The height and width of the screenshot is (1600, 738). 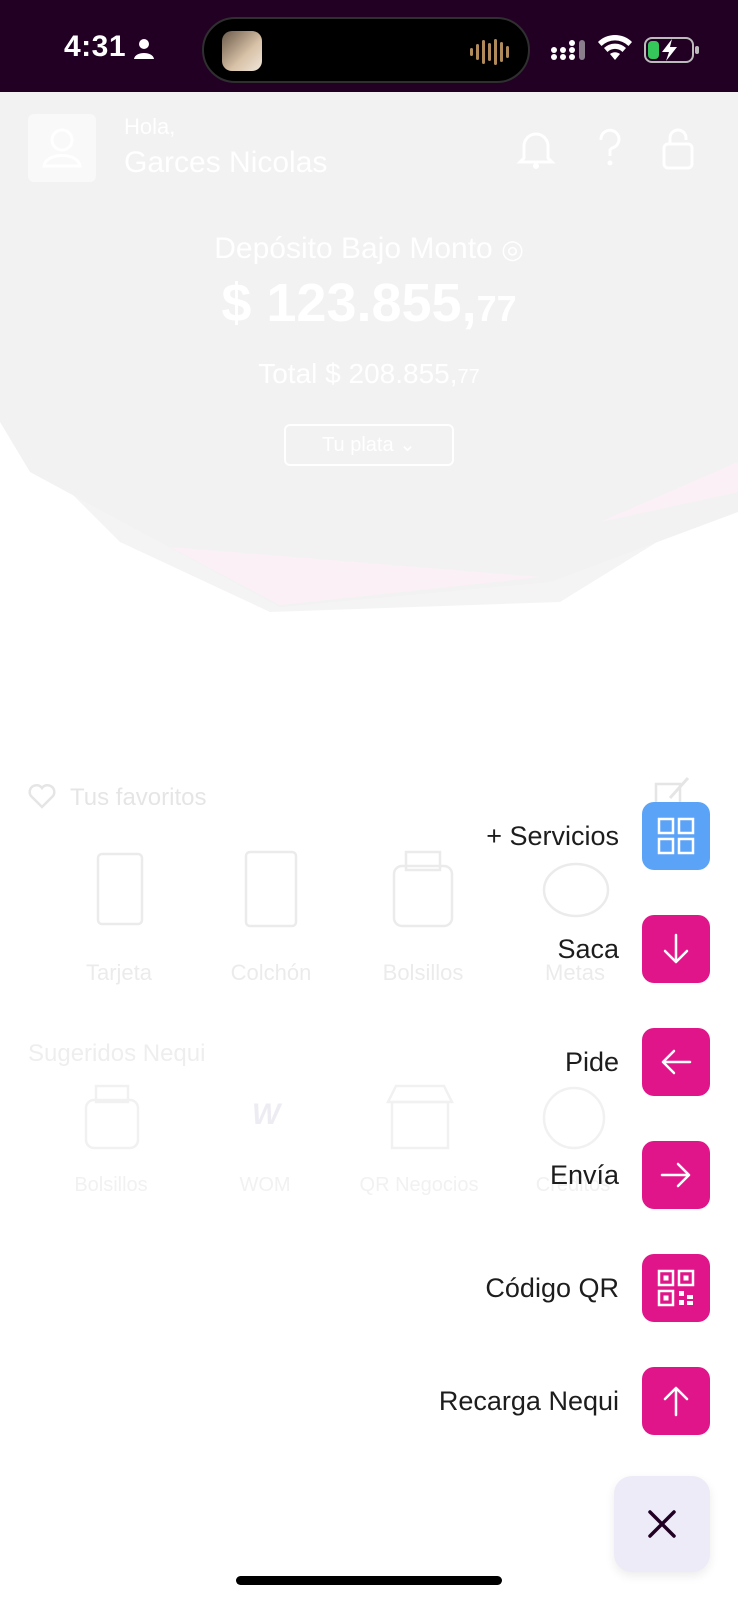 What do you see at coordinates (119, 972) in the screenshot?
I see `favorite-label: Tarjeta` at bounding box center [119, 972].